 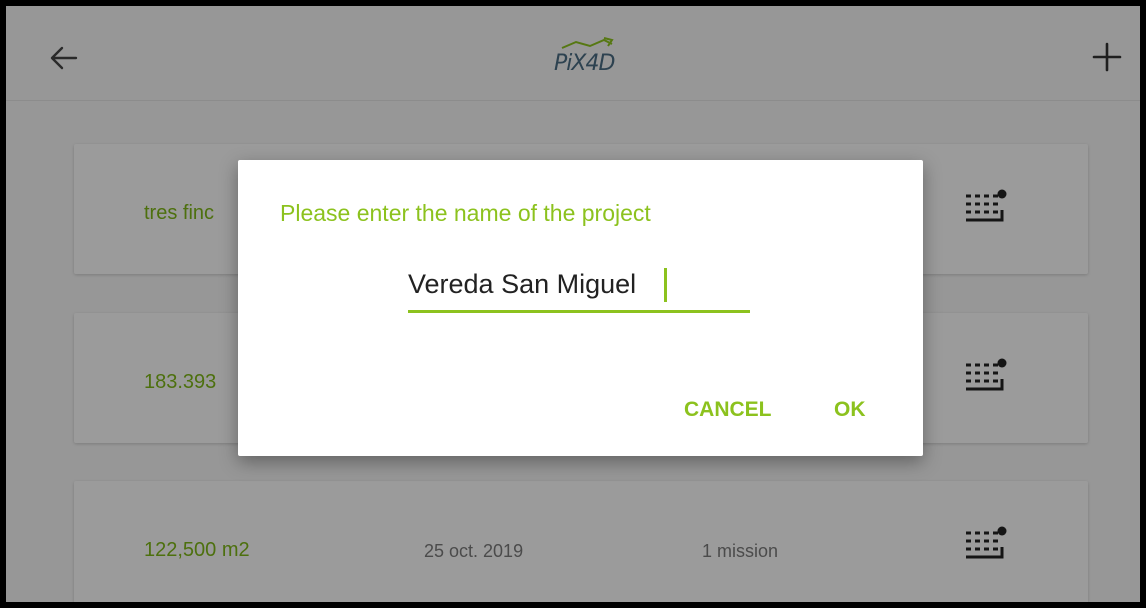 What do you see at coordinates (579, 285) in the screenshot?
I see `project-name-input` at bounding box center [579, 285].